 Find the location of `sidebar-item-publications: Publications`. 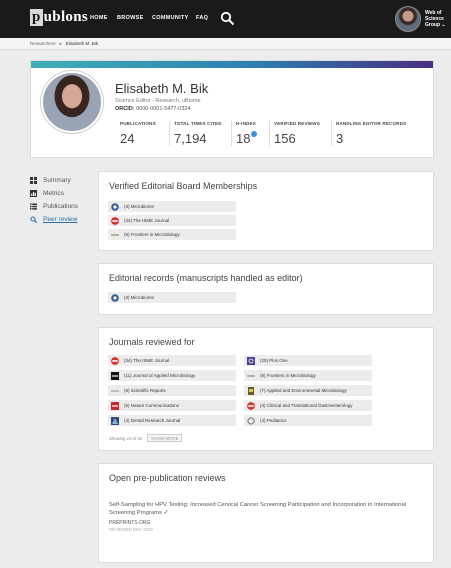

sidebar-item-publications: Publications is located at coordinates (54, 206).